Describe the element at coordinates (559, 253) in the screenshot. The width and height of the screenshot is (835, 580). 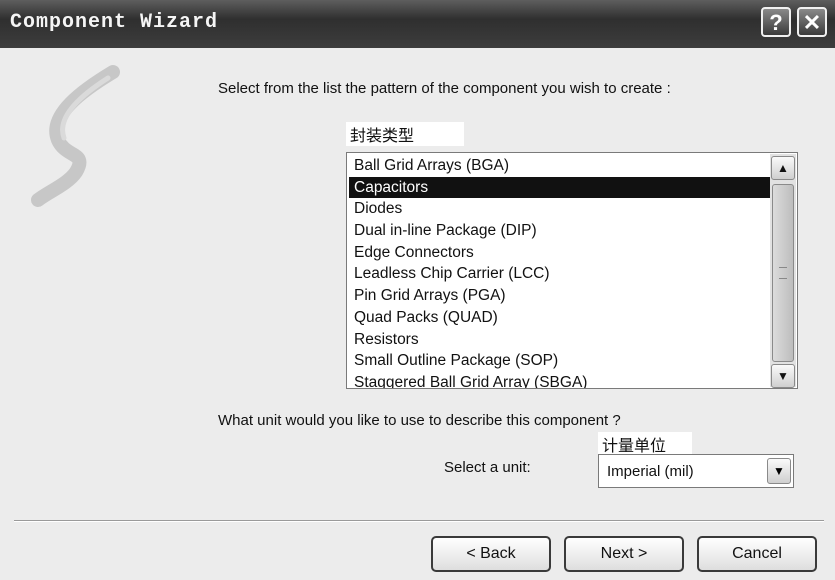
I see `list-item: Edge Connectors` at that location.